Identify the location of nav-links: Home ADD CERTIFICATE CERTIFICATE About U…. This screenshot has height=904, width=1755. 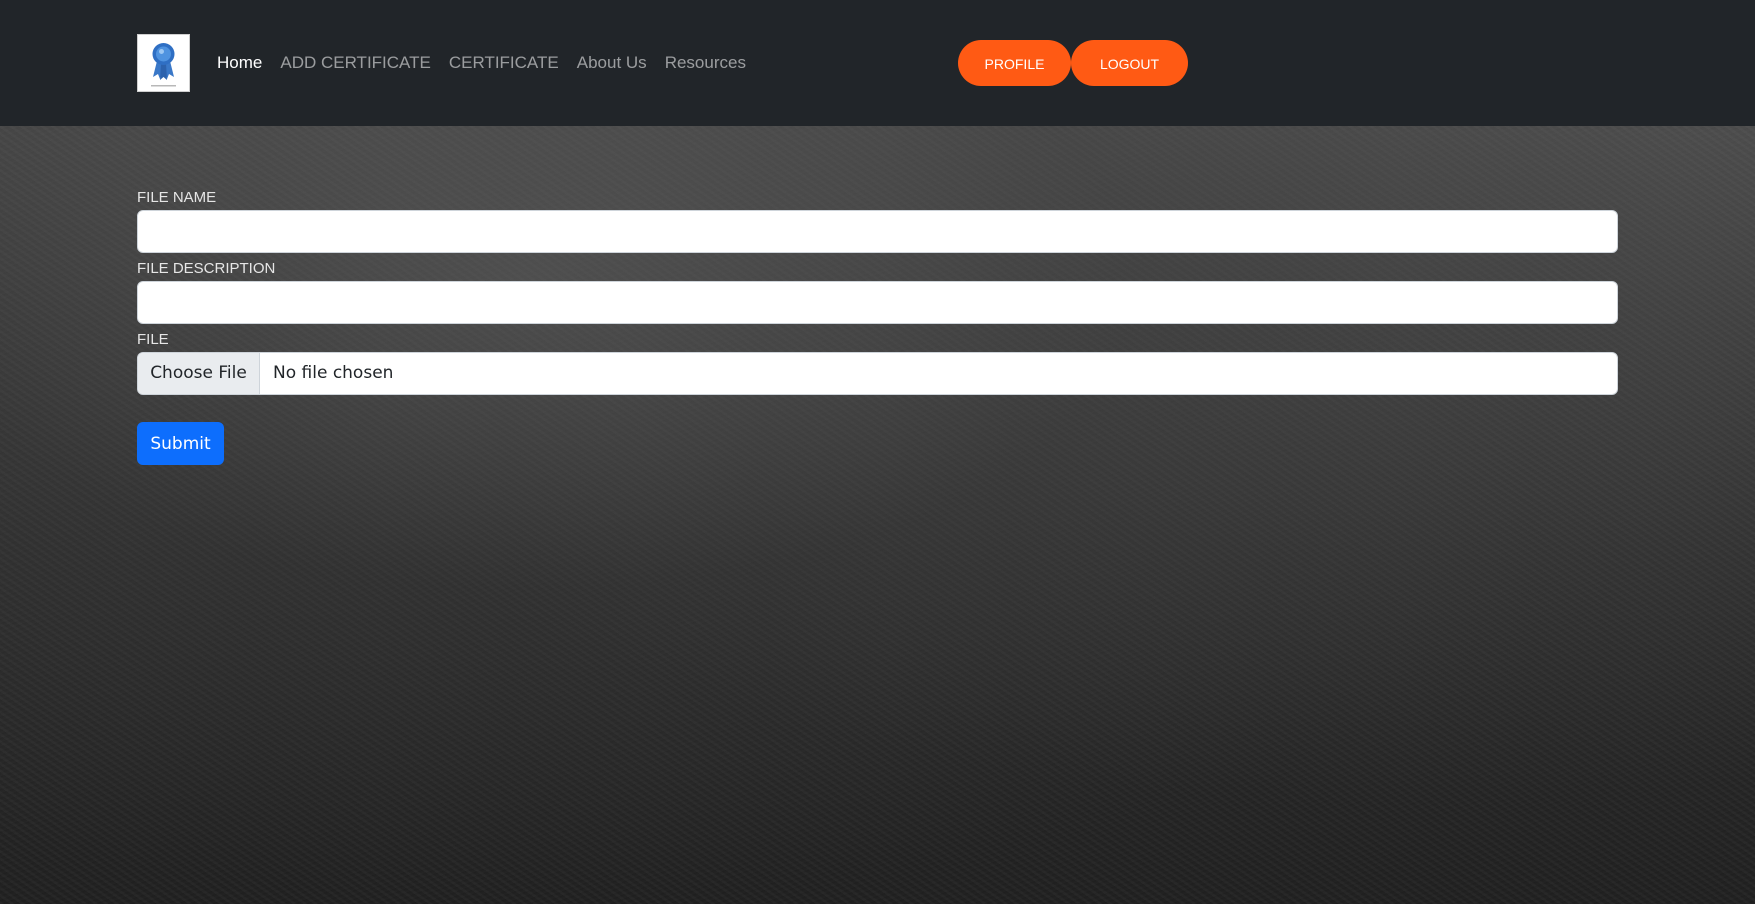
(490, 63).